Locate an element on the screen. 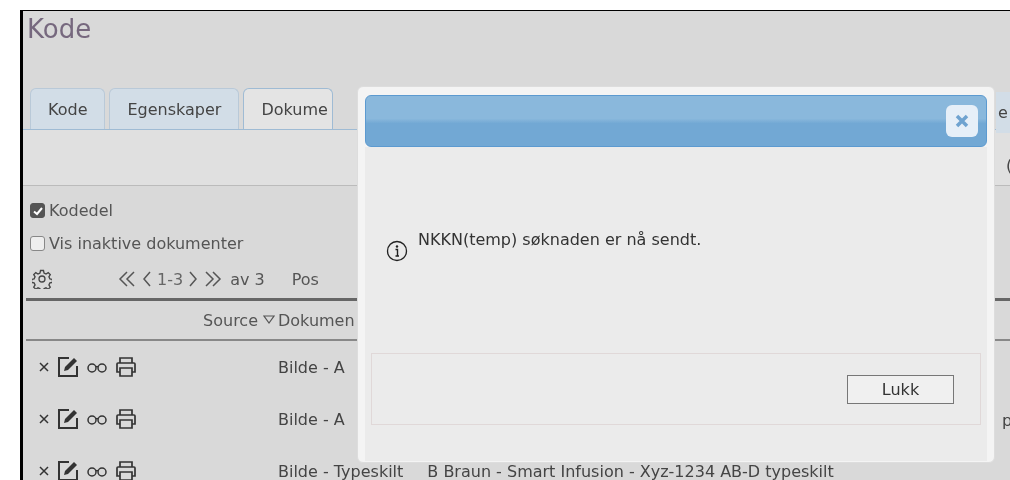 The height and width of the screenshot is (480, 1010). dialog-message: NKKN(temp) søknaden er nå sendt. is located at coordinates (560, 239).